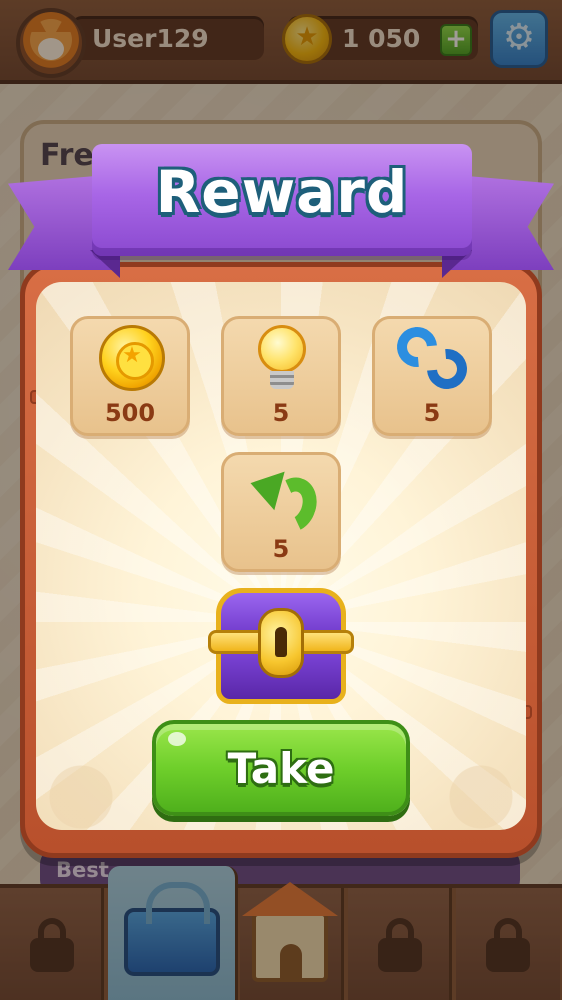 This screenshot has width=562, height=1000. I want to click on reward-tile-undo: 5, so click(281, 512).